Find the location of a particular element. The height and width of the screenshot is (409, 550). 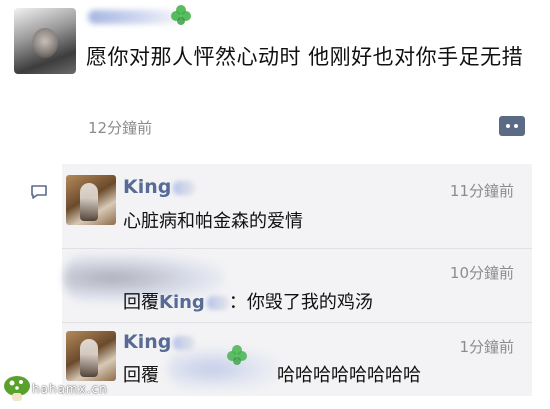

reply-mention: King is located at coordinates (182, 302).